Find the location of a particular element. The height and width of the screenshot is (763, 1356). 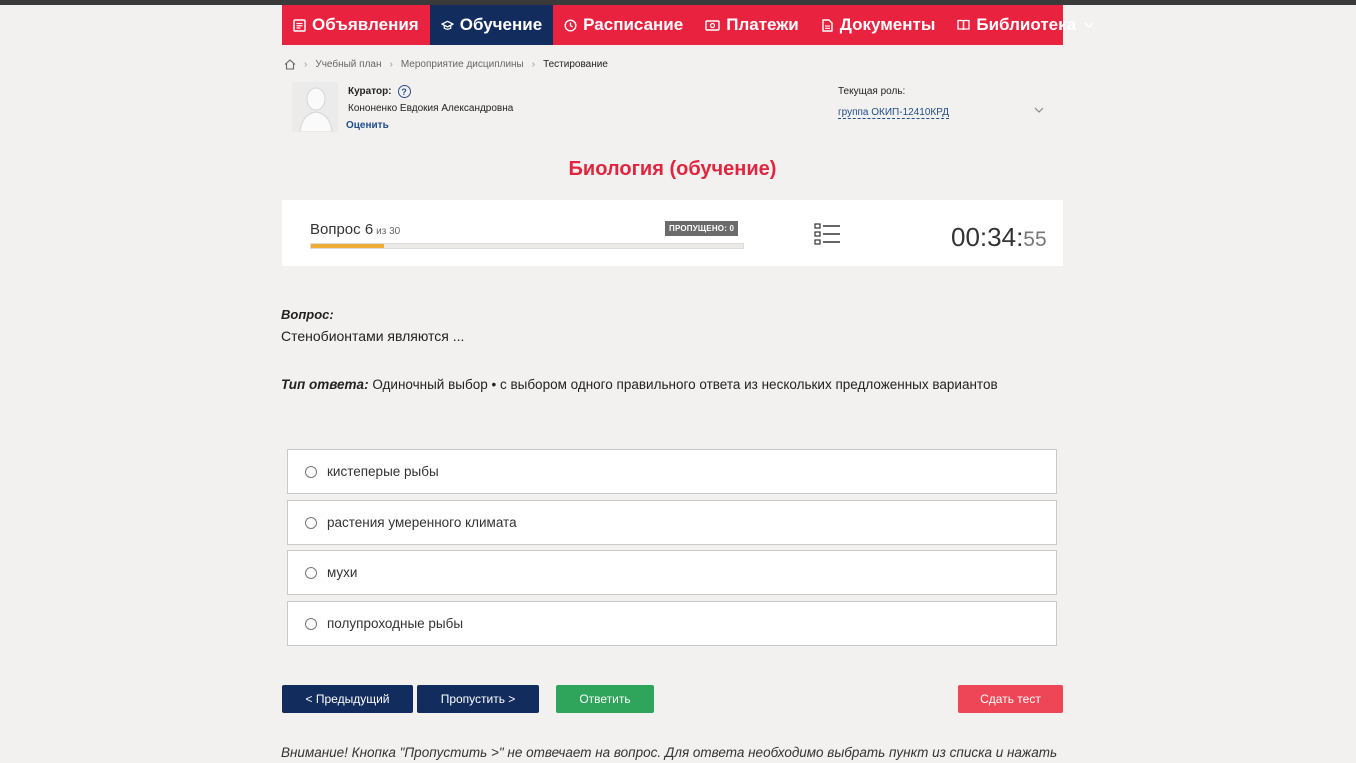

answer-option-label: мухи is located at coordinates (342, 572).